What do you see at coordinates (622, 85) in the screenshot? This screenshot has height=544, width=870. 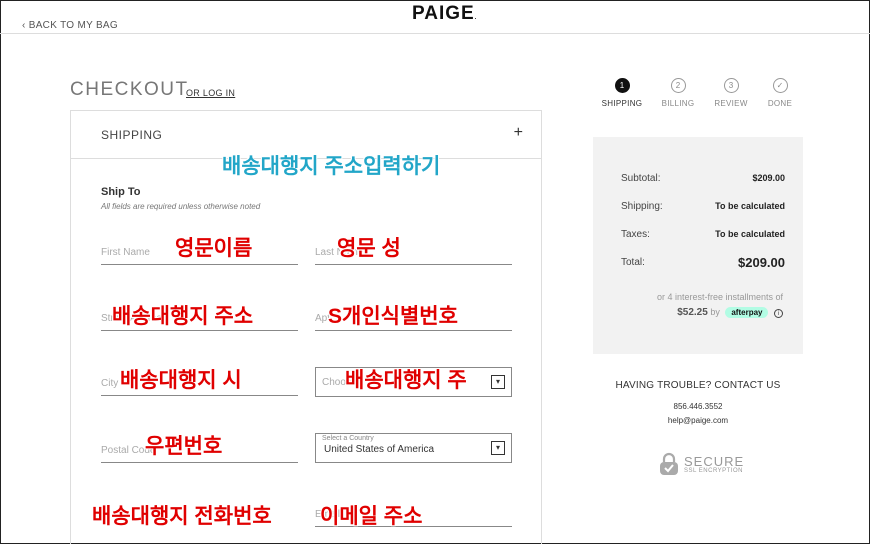 I see `step-number: 1` at bounding box center [622, 85].